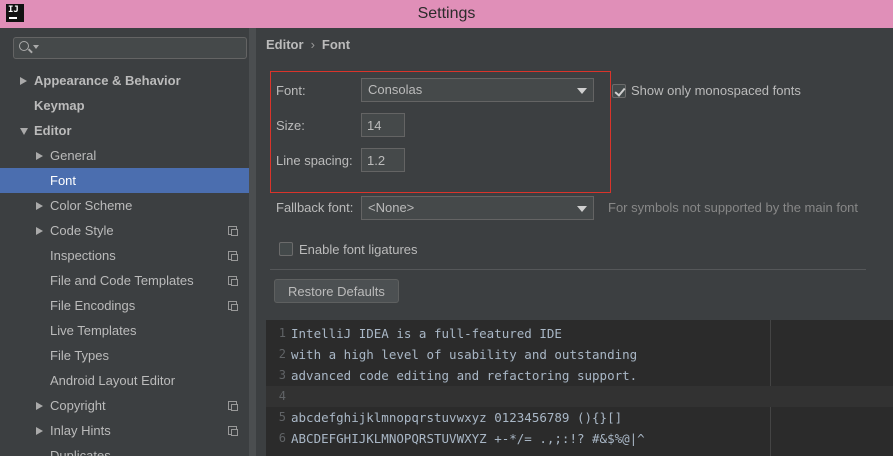  What do you see at coordinates (619, 91) in the screenshot?
I see `show-monospaced-checkbox` at bounding box center [619, 91].